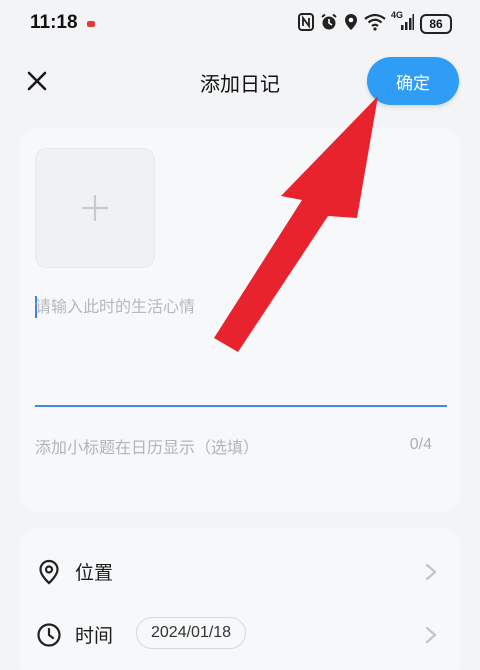  What do you see at coordinates (94, 636) in the screenshot?
I see `time-label: 时间` at bounding box center [94, 636].